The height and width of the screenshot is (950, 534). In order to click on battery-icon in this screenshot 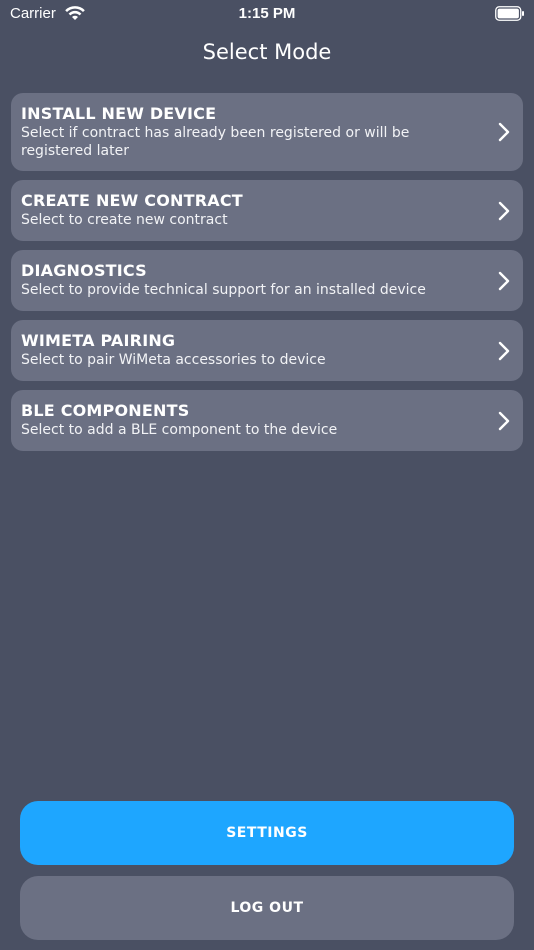, I will do `click(509, 13)`.